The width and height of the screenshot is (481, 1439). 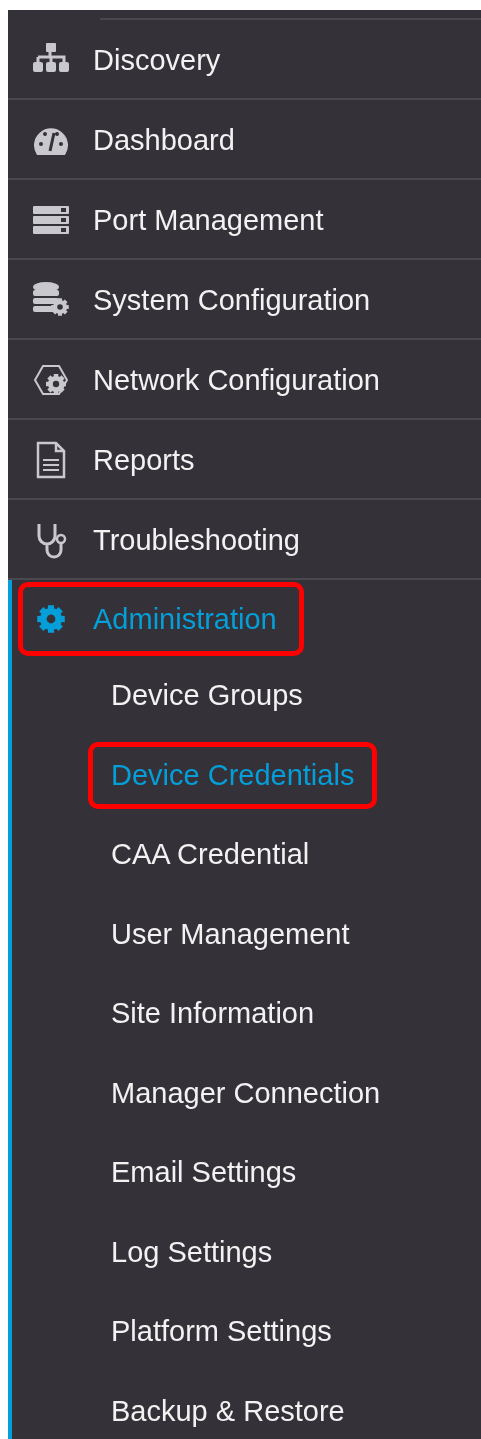 What do you see at coordinates (210, 855) in the screenshot?
I see `submenu-item: CAA Credential` at bounding box center [210, 855].